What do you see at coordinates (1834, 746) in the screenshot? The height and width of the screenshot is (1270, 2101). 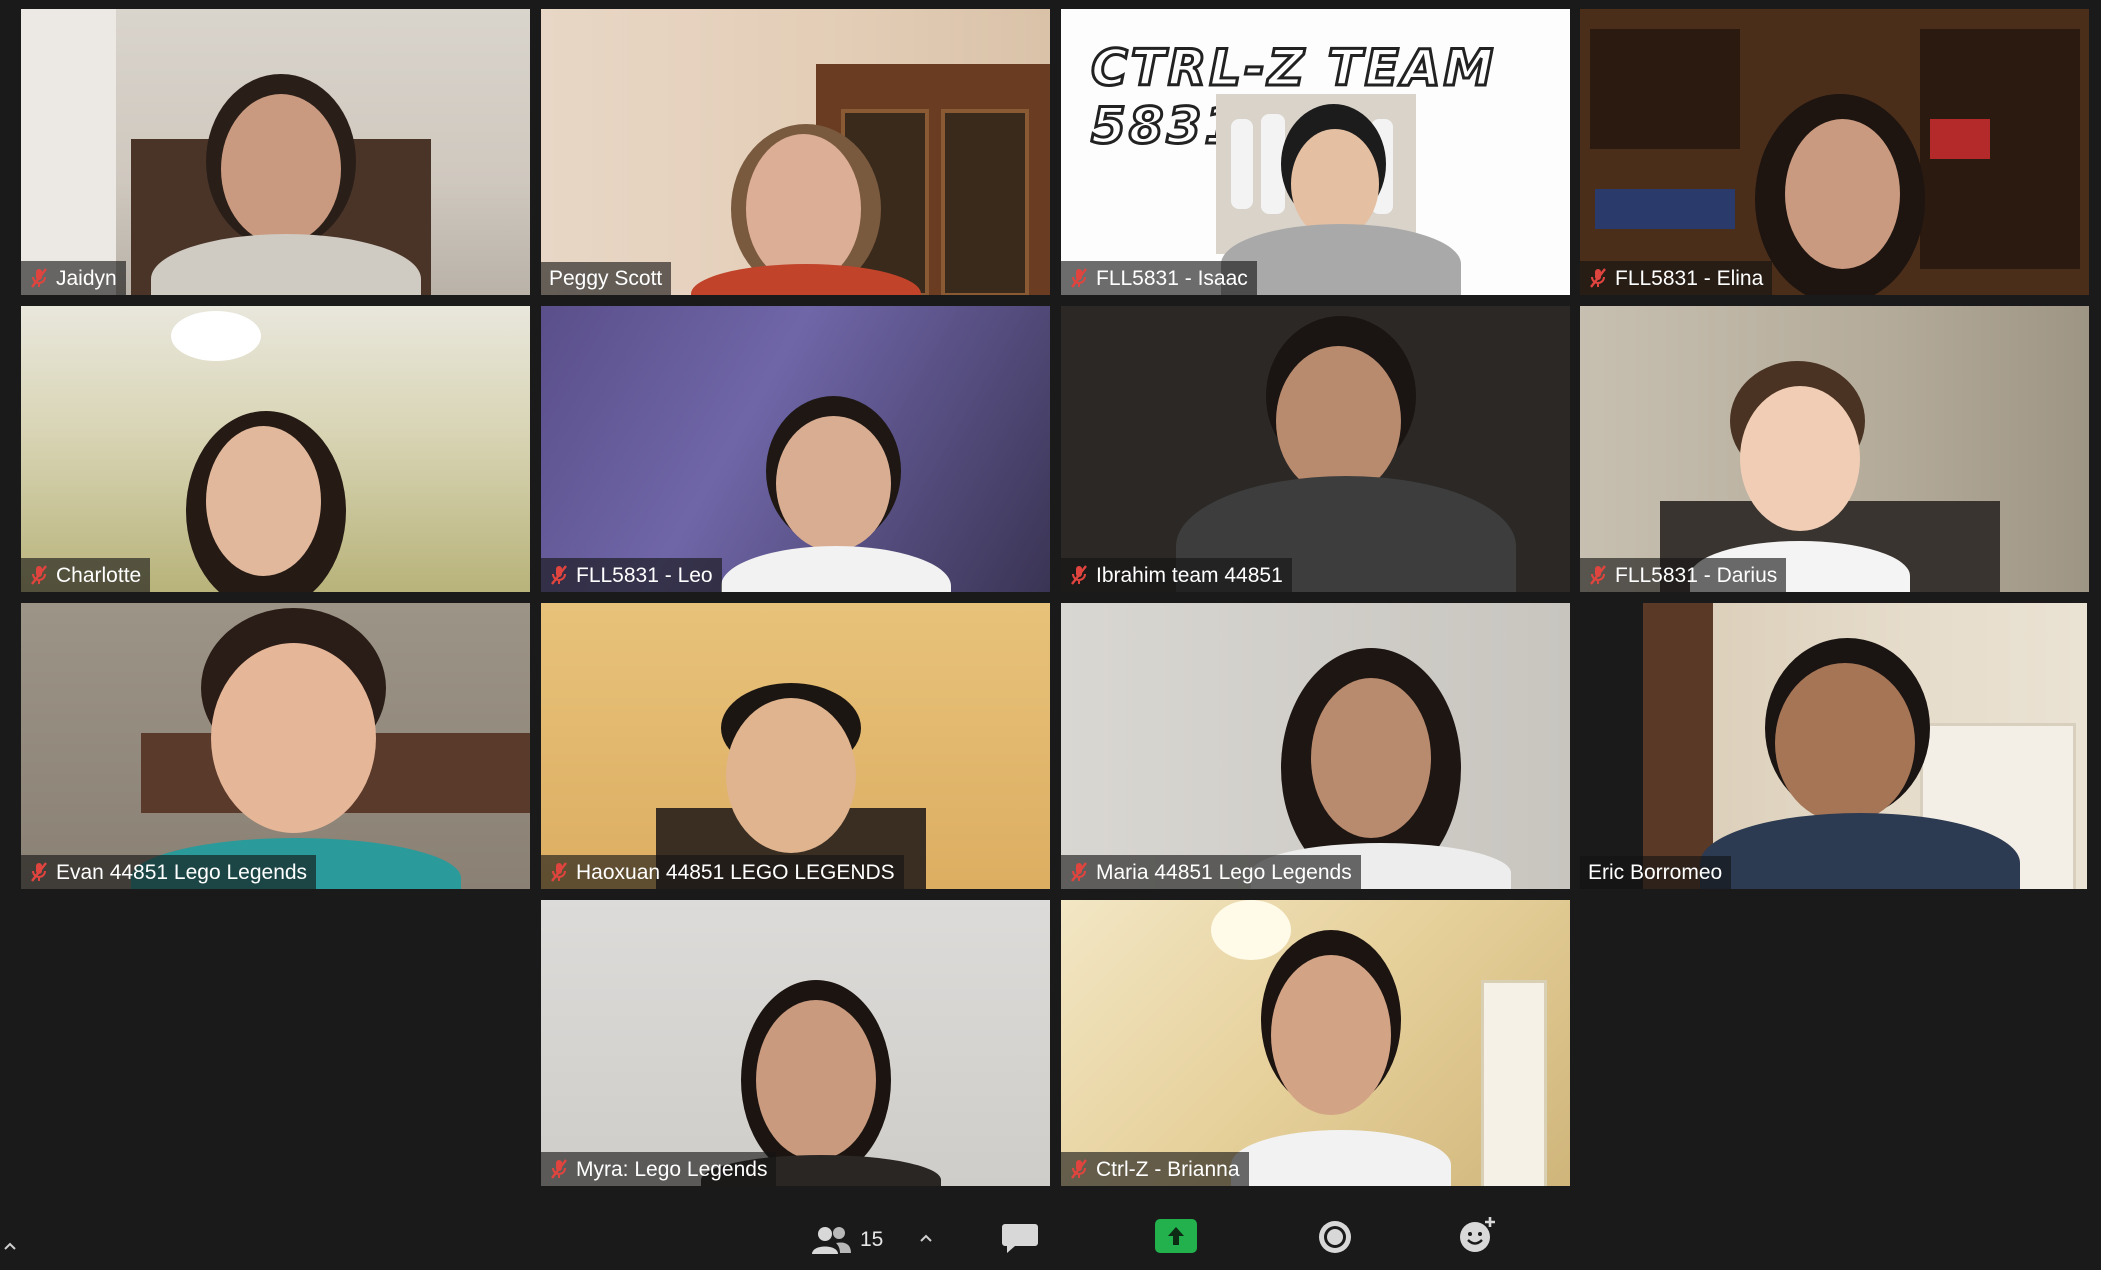 I see `video-tile-eric-borromeo: Eric Borromeo` at bounding box center [1834, 746].